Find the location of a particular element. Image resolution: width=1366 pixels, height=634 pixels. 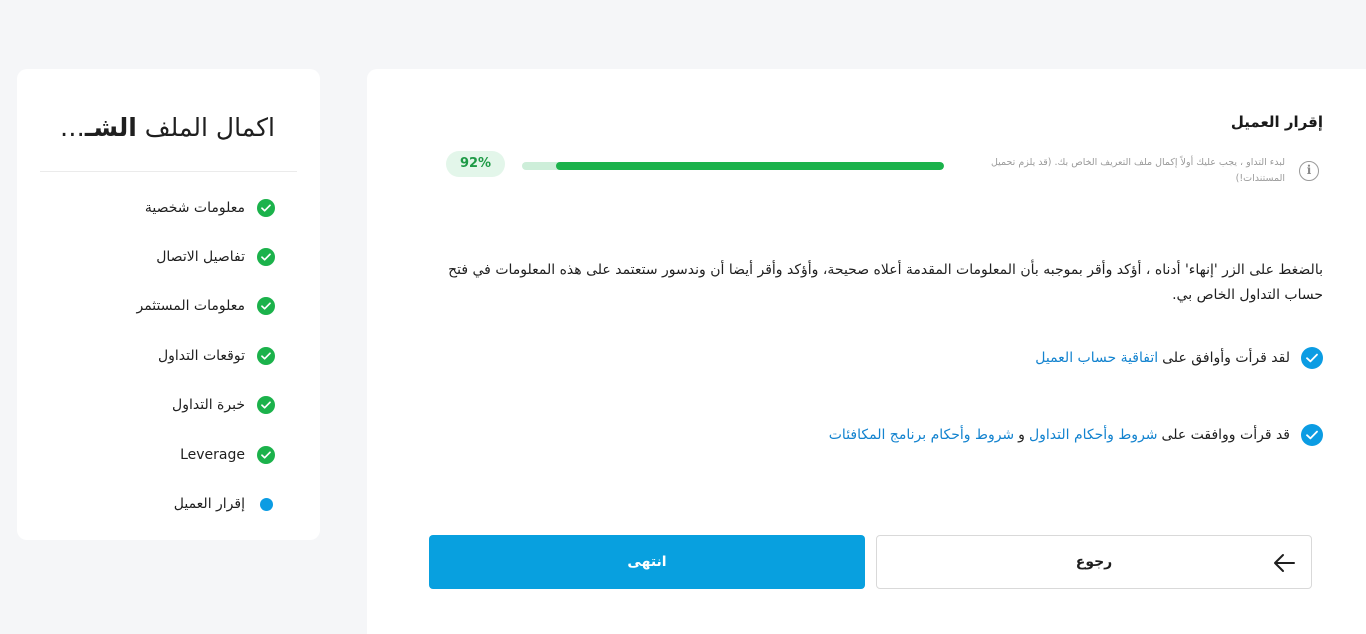

sidebar-item-trading-expectations: توقعات التداول is located at coordinates (205, 355).